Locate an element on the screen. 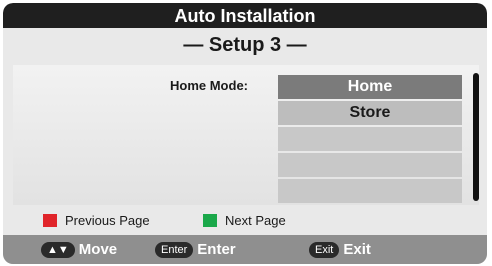  previous-page-hint: Previous Page is located at coordinates (96, 220).